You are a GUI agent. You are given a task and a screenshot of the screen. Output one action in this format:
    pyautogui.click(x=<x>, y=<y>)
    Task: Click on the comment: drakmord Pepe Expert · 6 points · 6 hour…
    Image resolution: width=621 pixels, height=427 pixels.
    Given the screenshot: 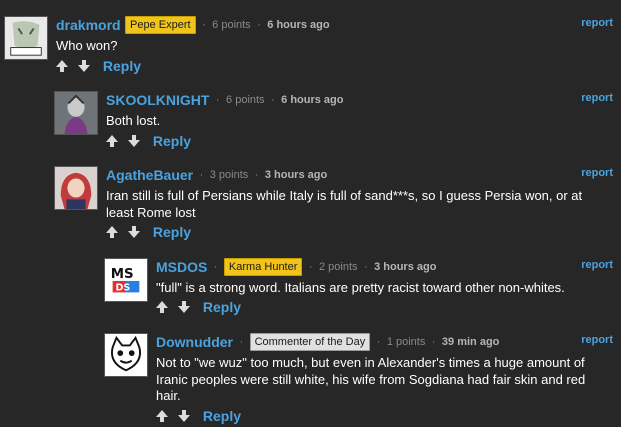 What is the action you would take?
    pyautogui.click(x=310, y=46)
    